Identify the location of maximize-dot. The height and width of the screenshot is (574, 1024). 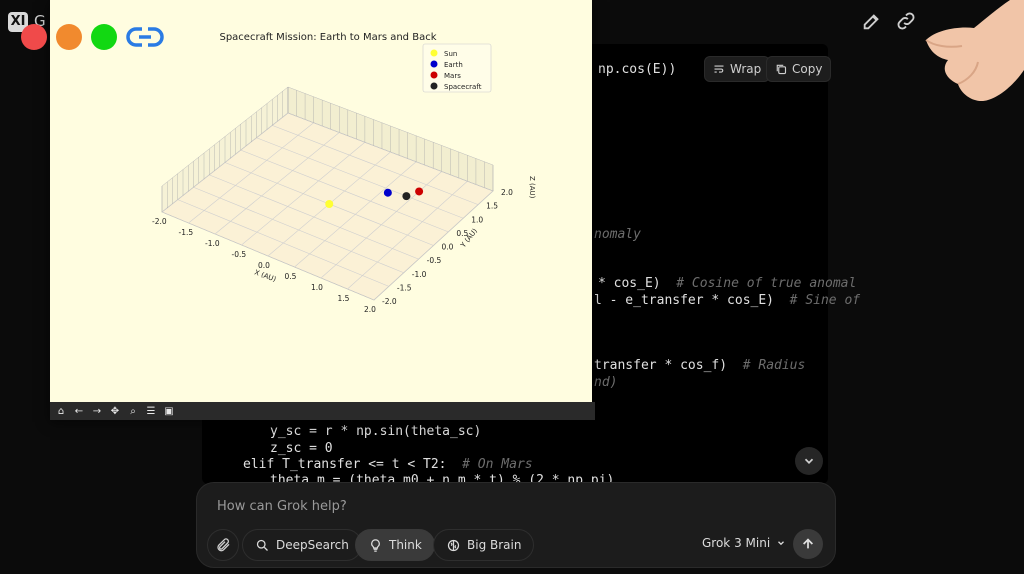
(104, 37).